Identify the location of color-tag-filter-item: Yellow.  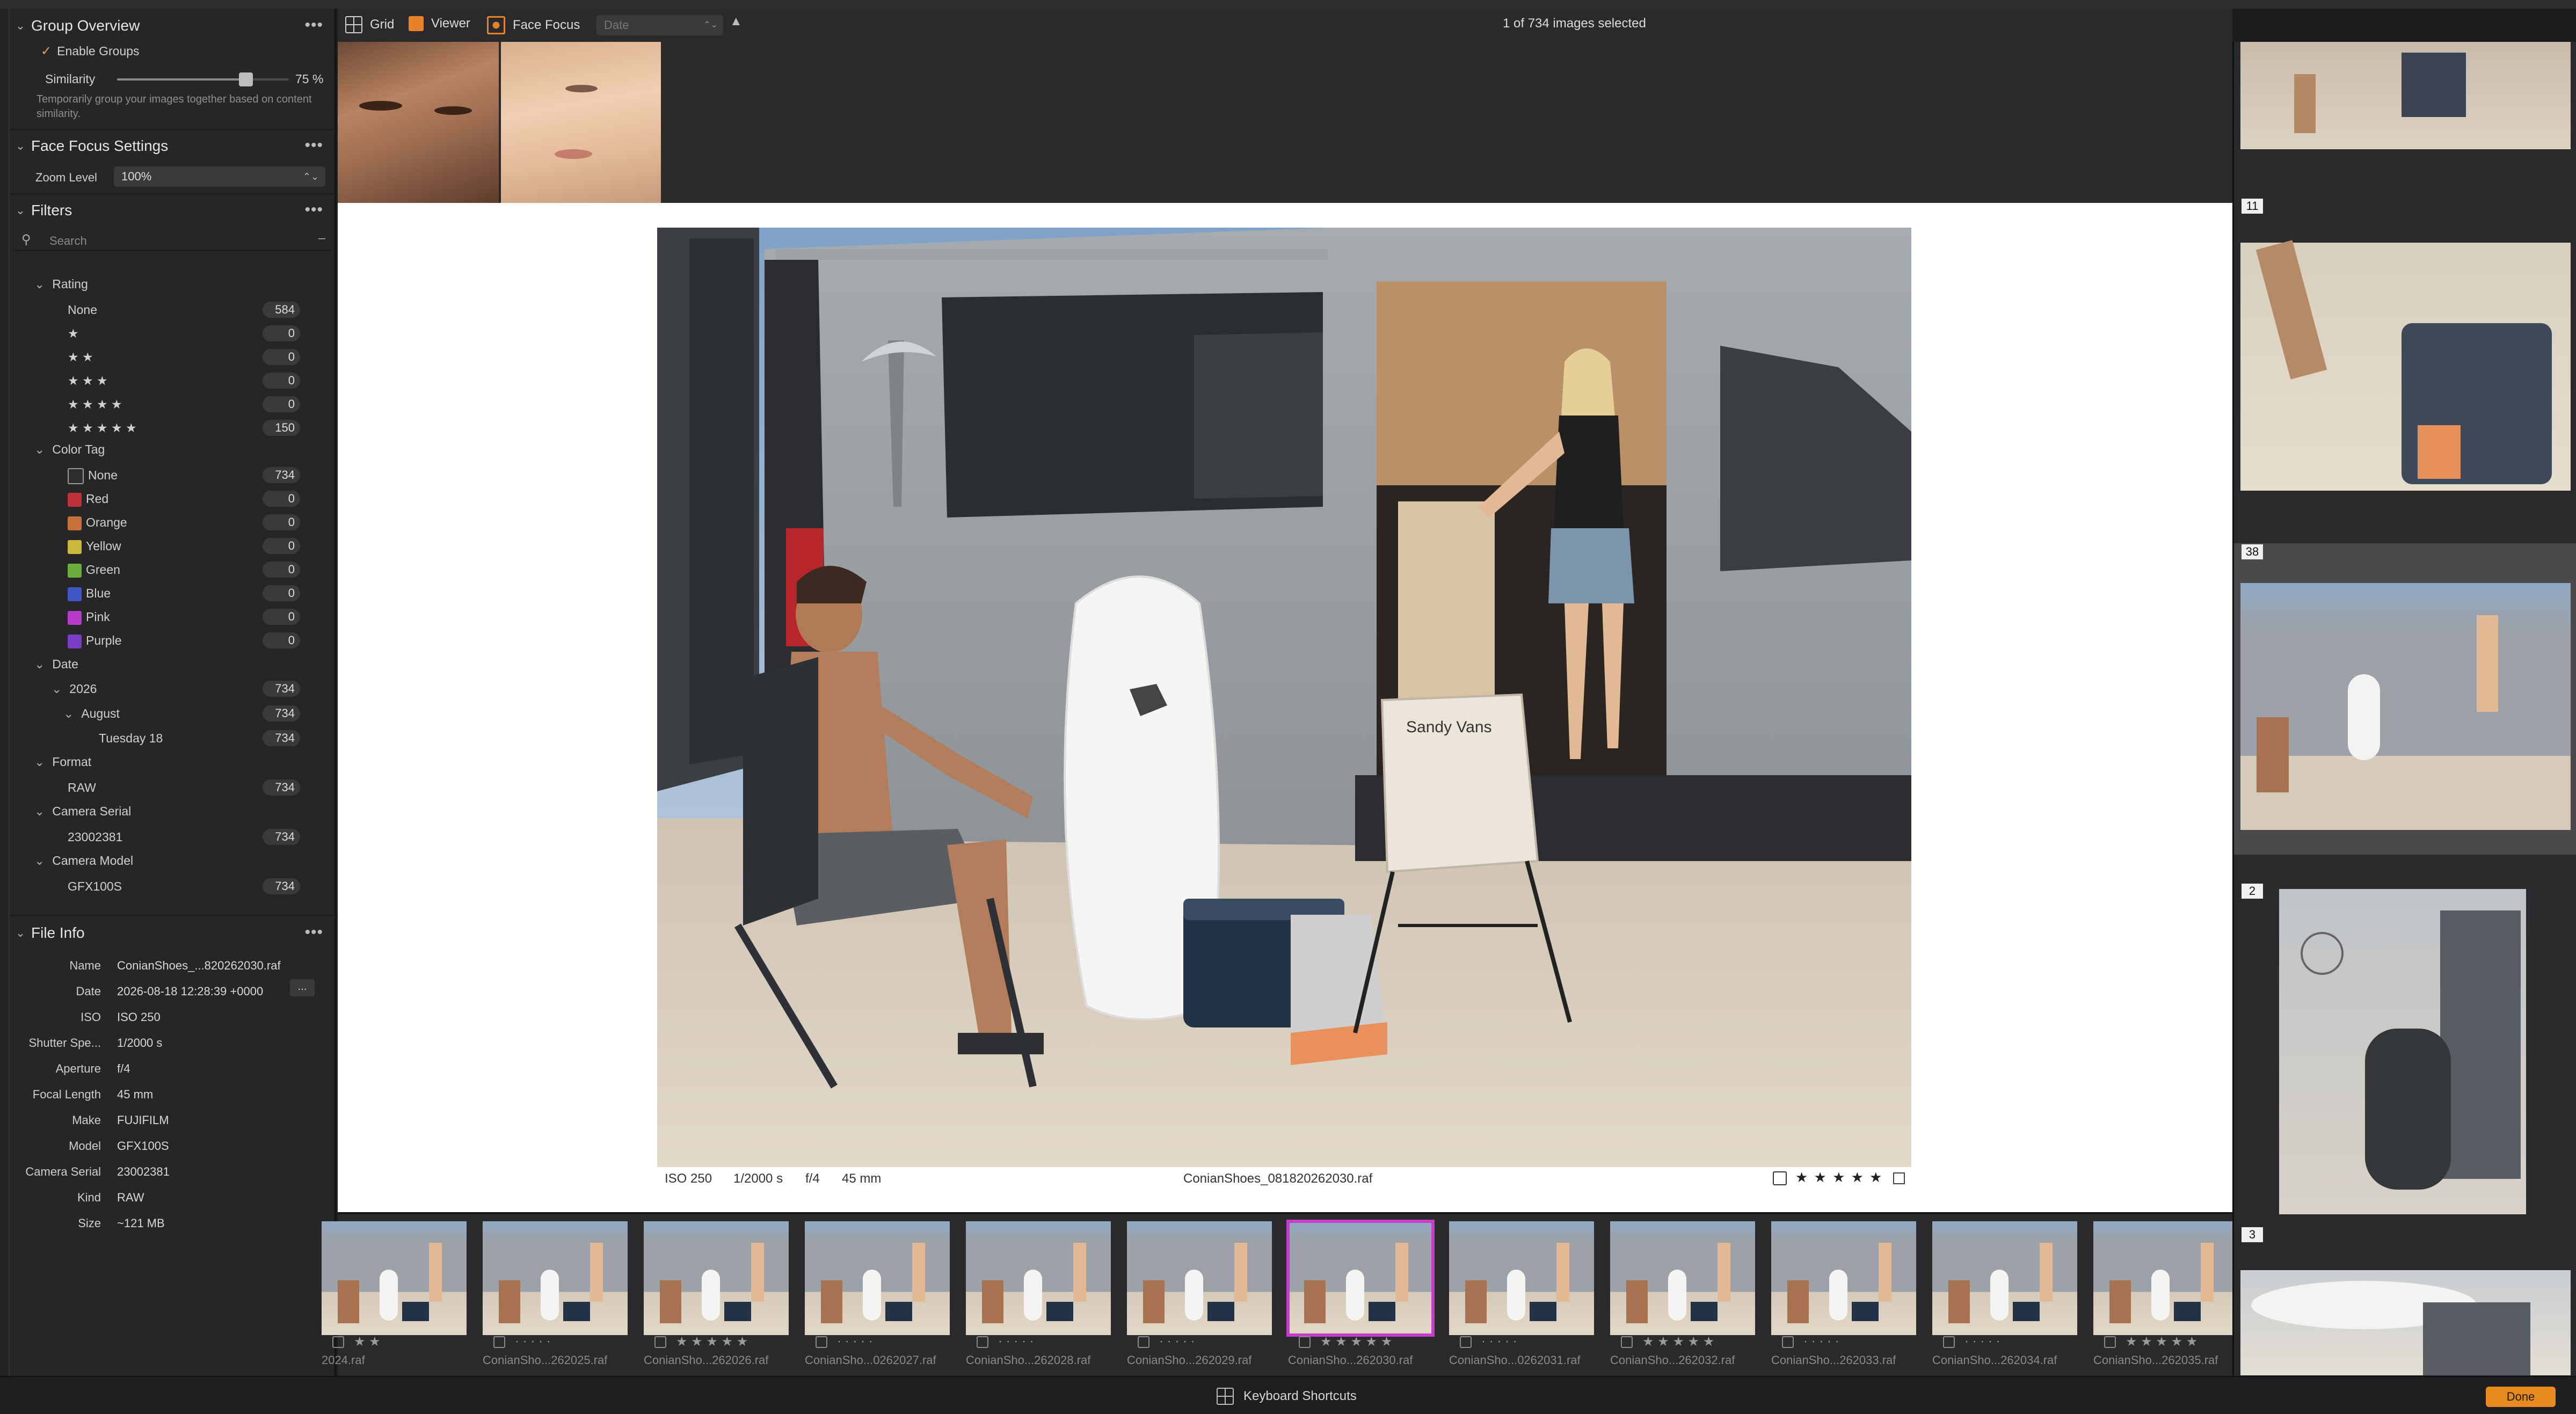
(94, 546).